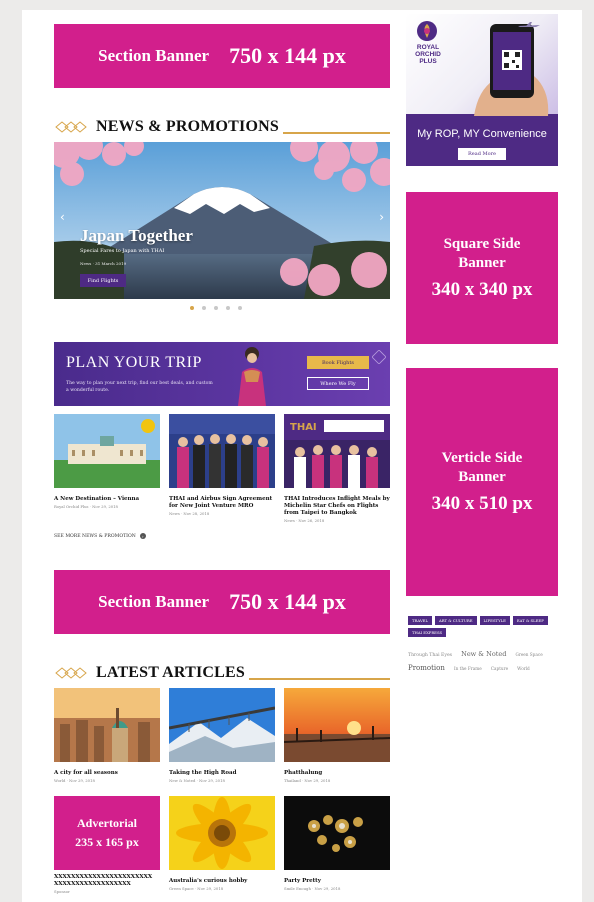 This screenshot has width=594, height=902. I want to click on svg-text: THAI, so click(303, 427).